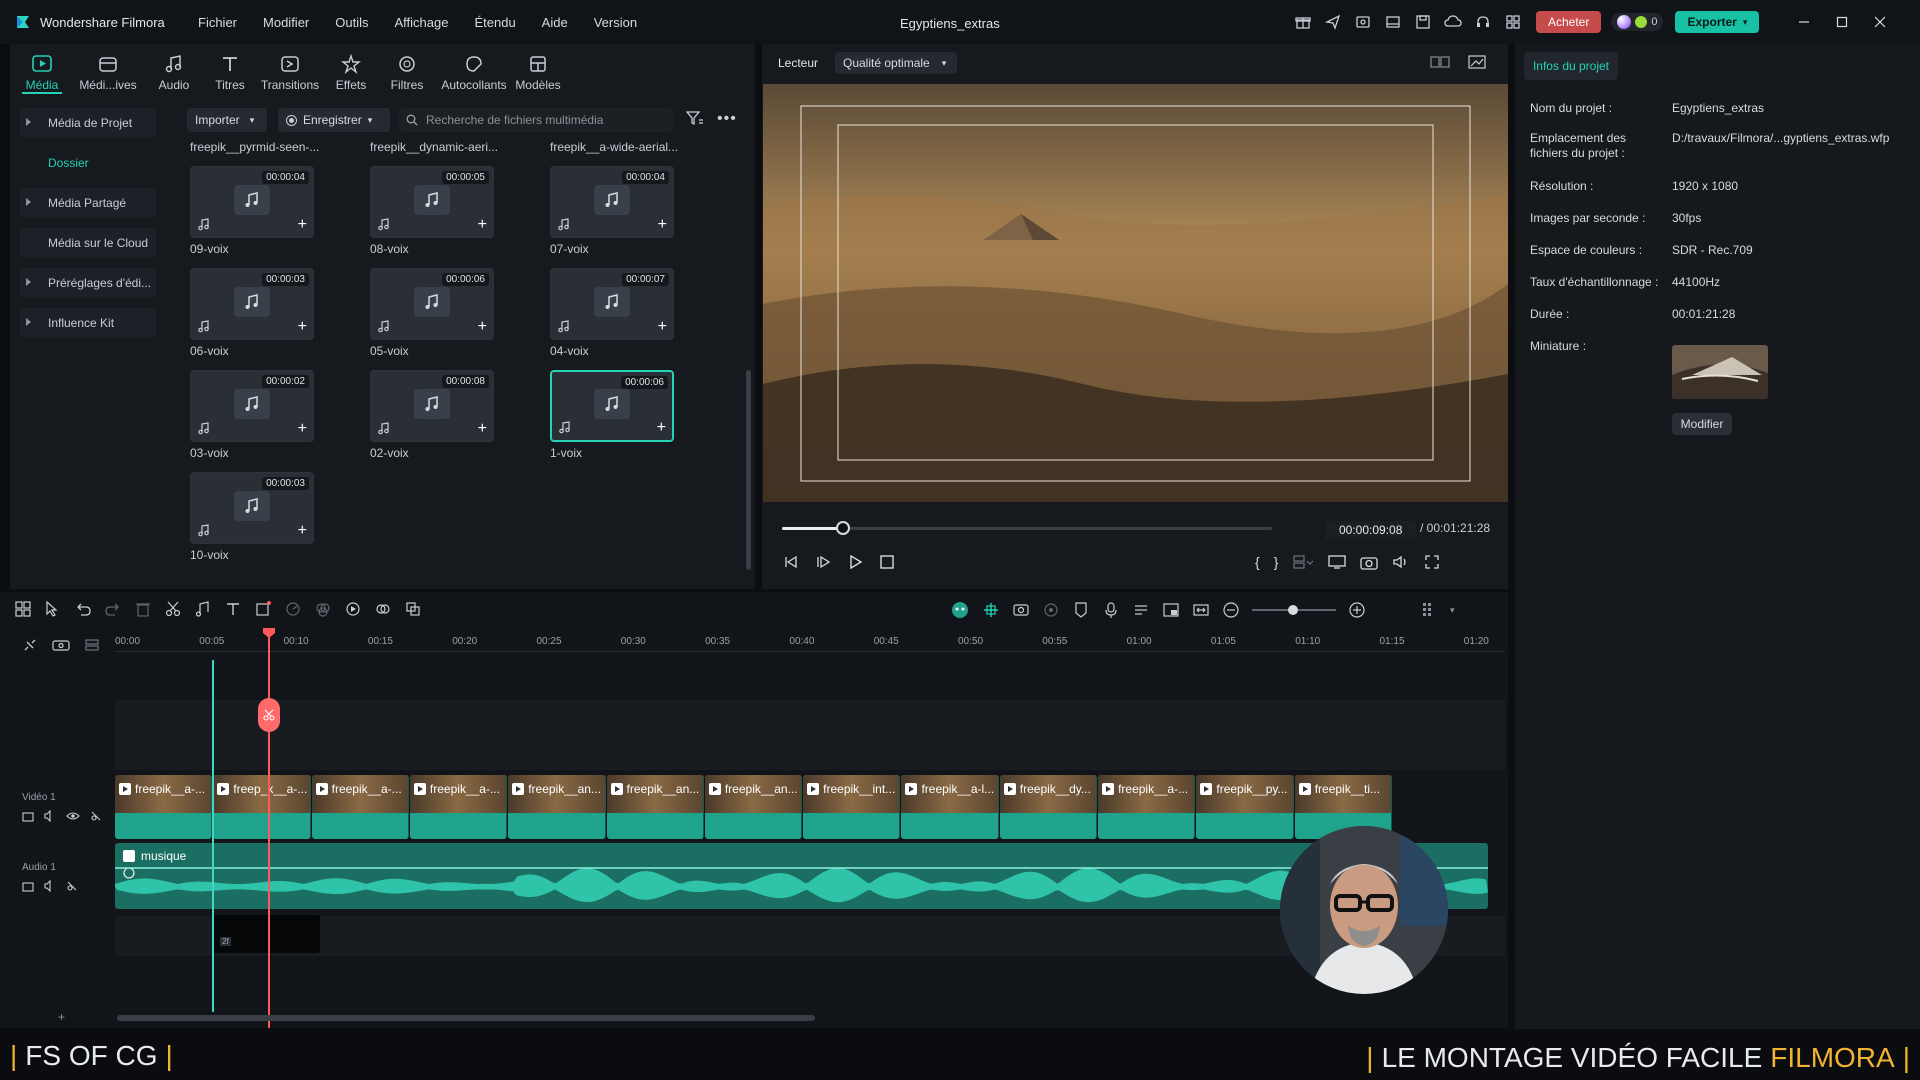 This screenshot has height=1080, width=1920. I want to click on display-settings-icon, so click(1337, 562).